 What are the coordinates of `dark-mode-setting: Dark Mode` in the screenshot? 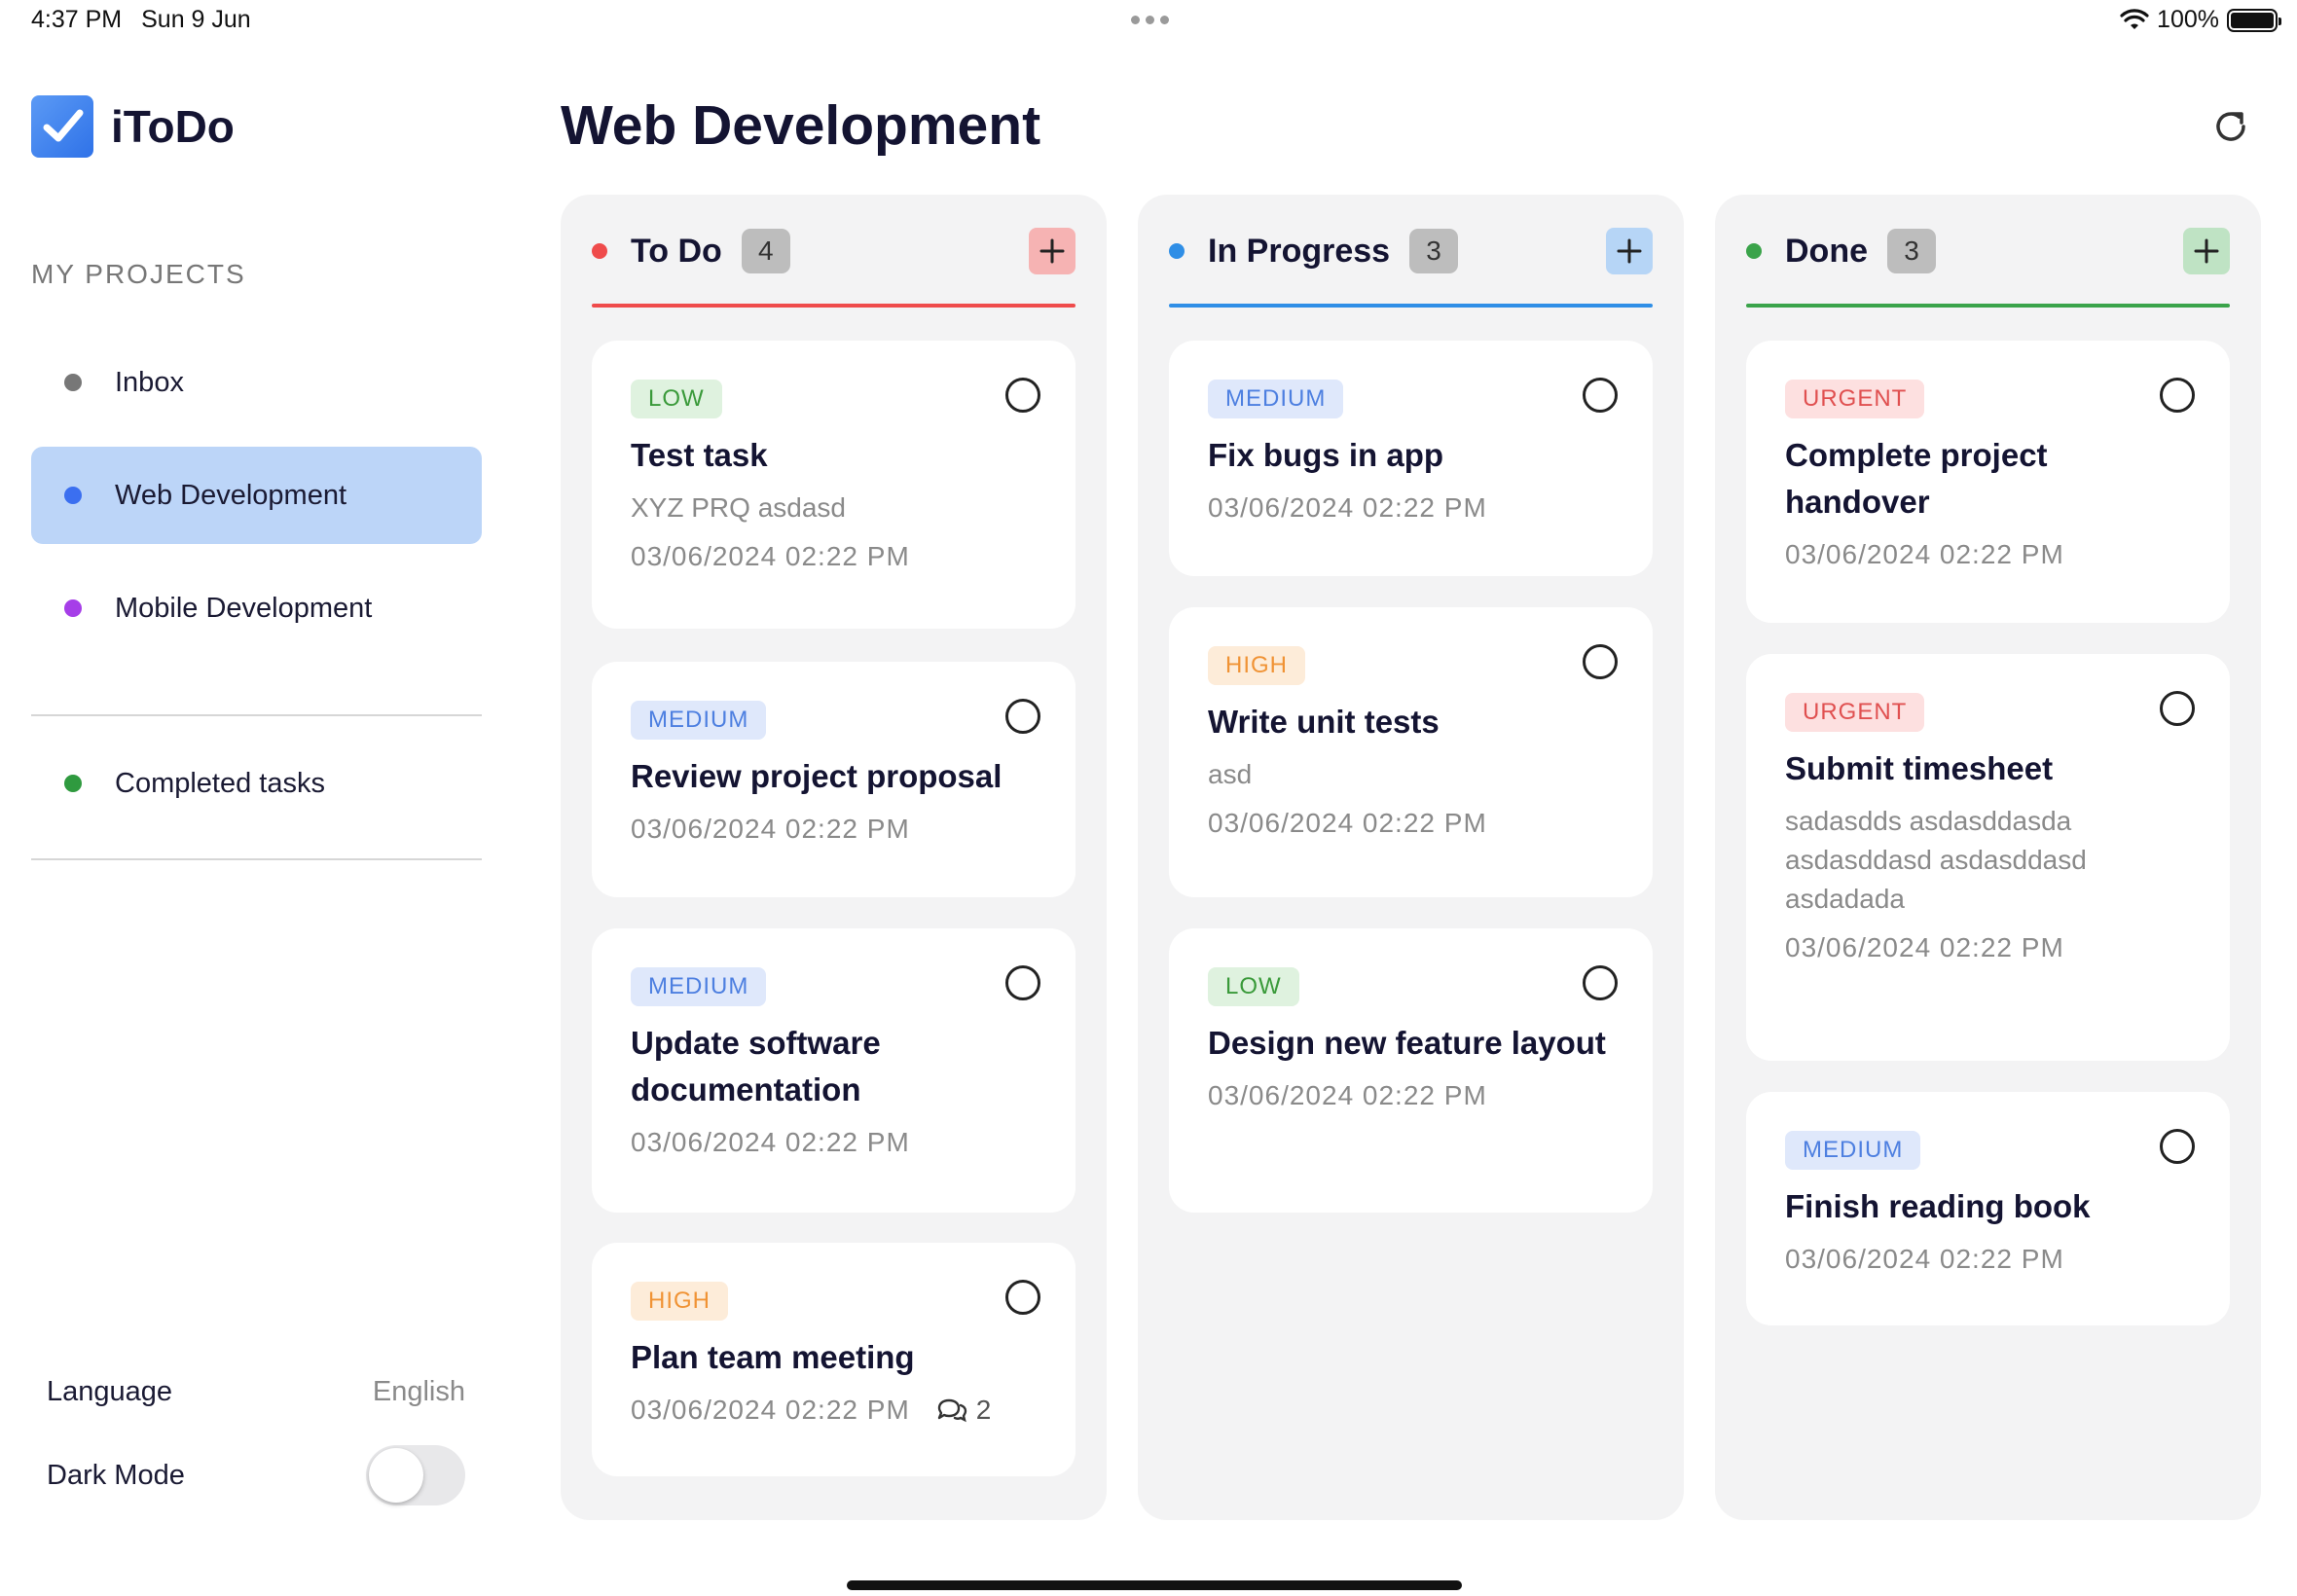 It's located at (256, 1475).